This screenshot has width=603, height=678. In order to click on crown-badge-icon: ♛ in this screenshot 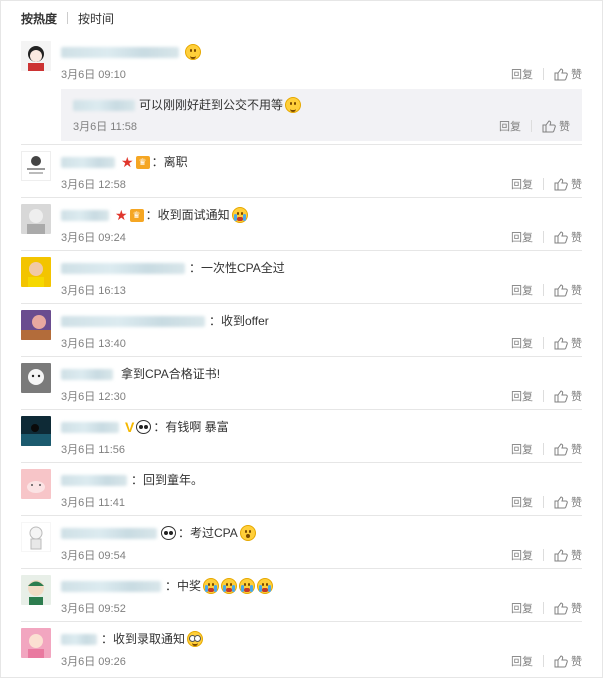, I will do `click(136, 215)`.